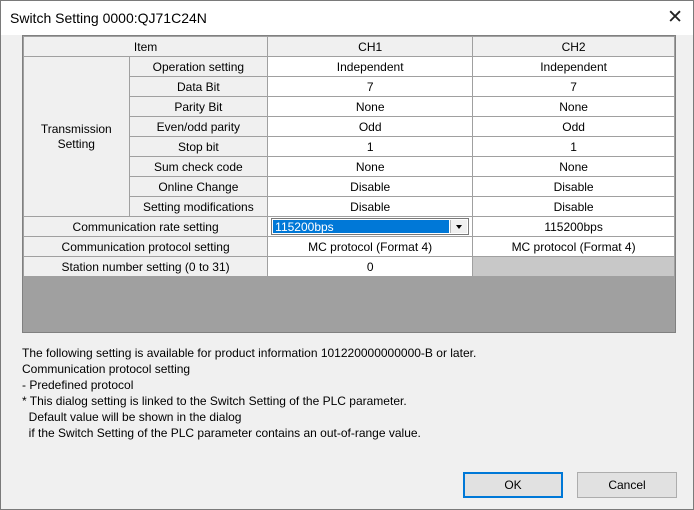 The width and height of the screenshot is (694, 510). I want to click on note-line: - Predefined protocol, so click(78, 385).